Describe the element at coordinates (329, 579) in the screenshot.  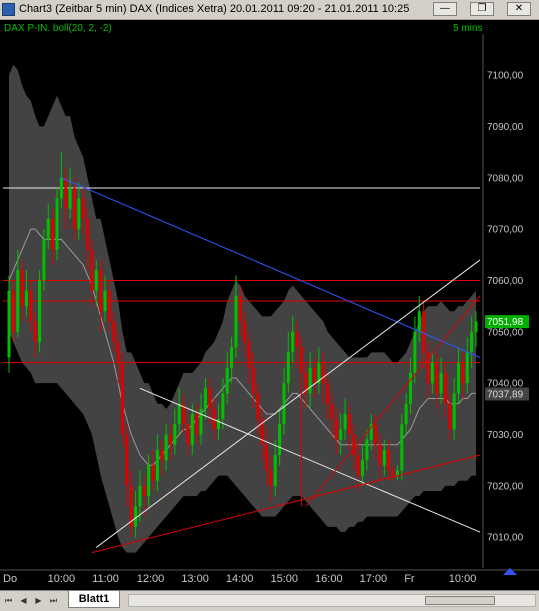
I see `x-tick-label: 16:00` at that location.